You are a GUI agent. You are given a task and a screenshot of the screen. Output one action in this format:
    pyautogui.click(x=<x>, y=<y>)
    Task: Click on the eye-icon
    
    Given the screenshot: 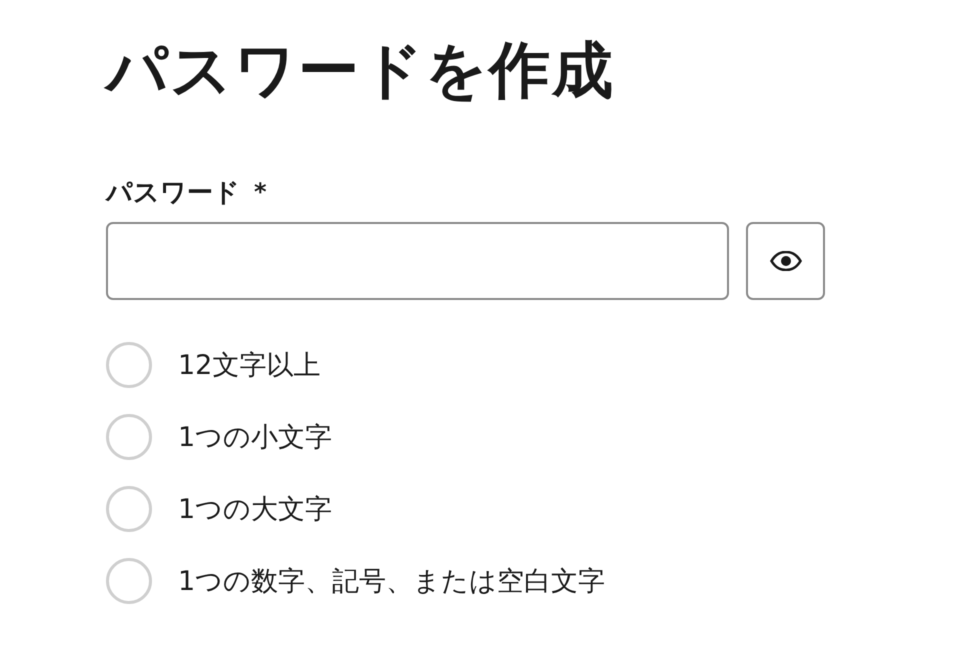 What is the action you would take?
    pyautogui.click(x=786, y=261)
    